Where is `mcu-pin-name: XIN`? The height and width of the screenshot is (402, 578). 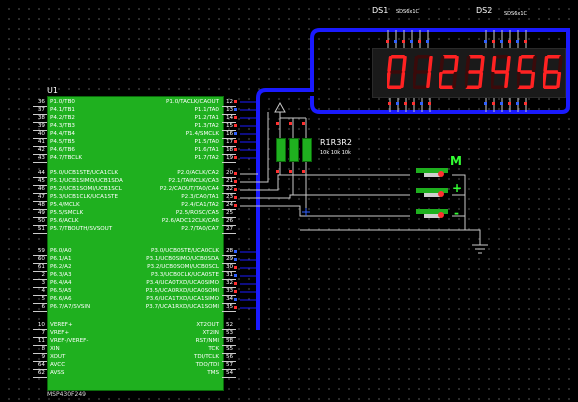
mcu-pin-name: XIN is located at coordinates (55, 349).